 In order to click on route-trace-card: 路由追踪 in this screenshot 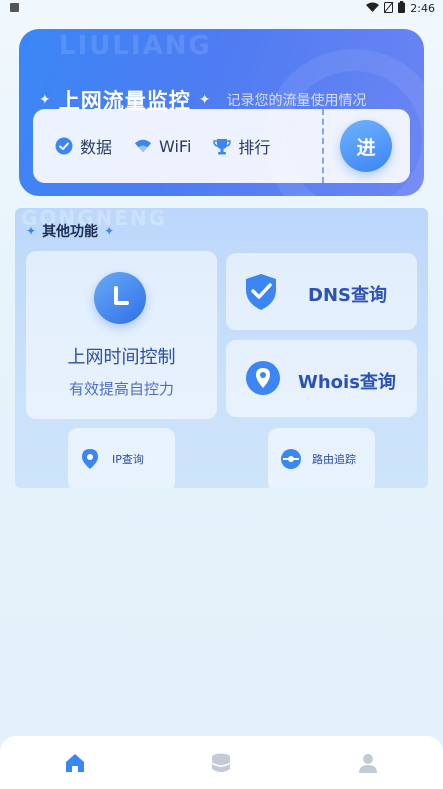, I will do `click(321, 458)`.